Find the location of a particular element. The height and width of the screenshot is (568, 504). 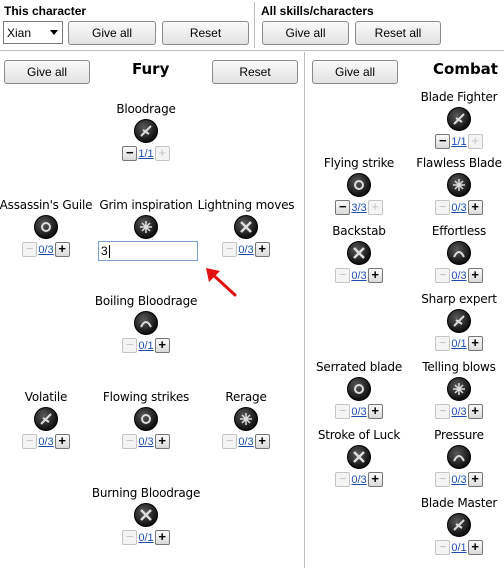

skill-name: Burning Bloodrage is located at coordinates (146, 493).